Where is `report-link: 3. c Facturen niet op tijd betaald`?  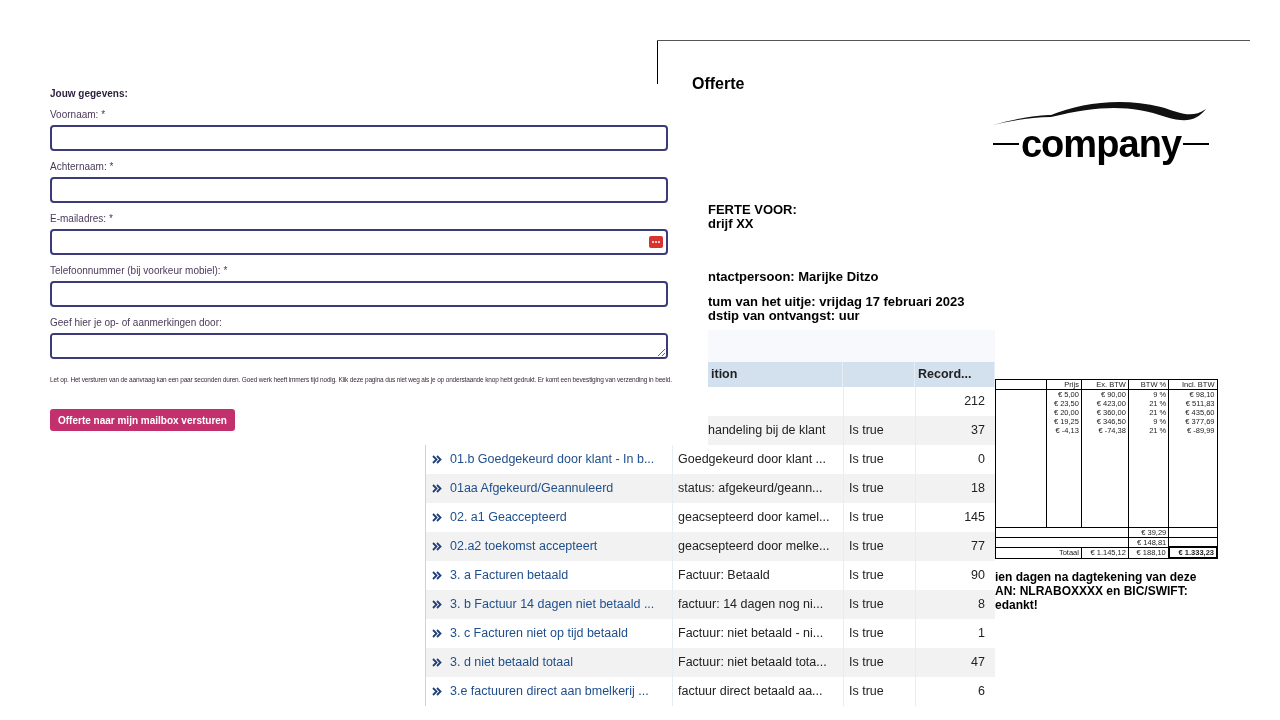 report-link: 3. c Facturen niet op tijd betaald is located at coordinates (560, 633).